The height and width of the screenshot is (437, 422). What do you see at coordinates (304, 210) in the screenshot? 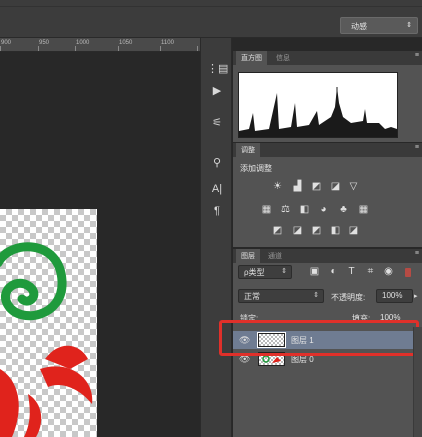
I see `black-white-icon: ◧` at bounding box center [304, 210].